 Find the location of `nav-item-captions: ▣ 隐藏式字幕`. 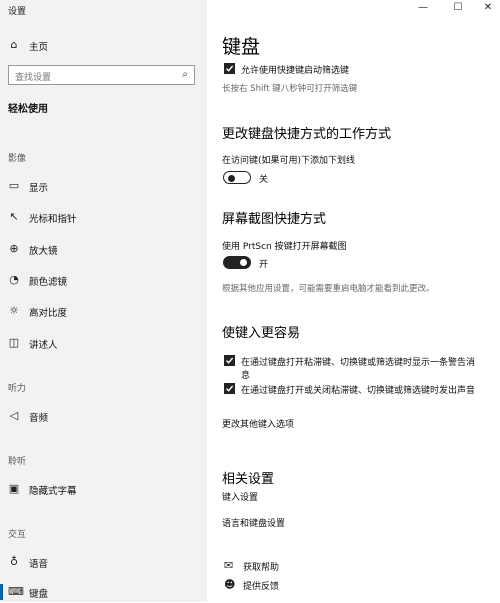

nav-item-captions: ▣ 隐藏式字幕 is located at coordinates (103, 489).